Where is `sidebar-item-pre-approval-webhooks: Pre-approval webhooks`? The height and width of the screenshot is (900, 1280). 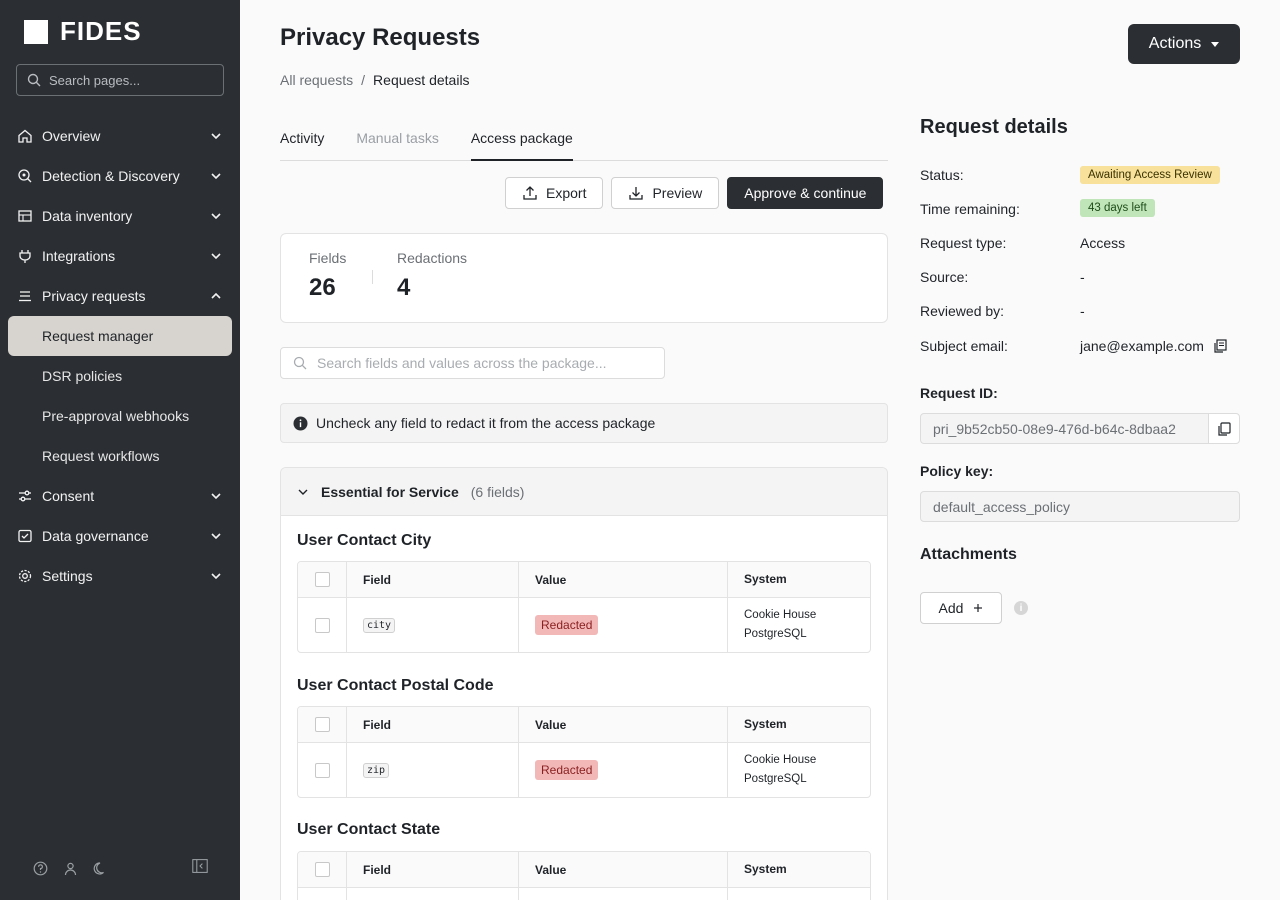
sidebar-item-pre-approval-webhooks: Pre-approval webhooks is located at coordinates (120, 416).